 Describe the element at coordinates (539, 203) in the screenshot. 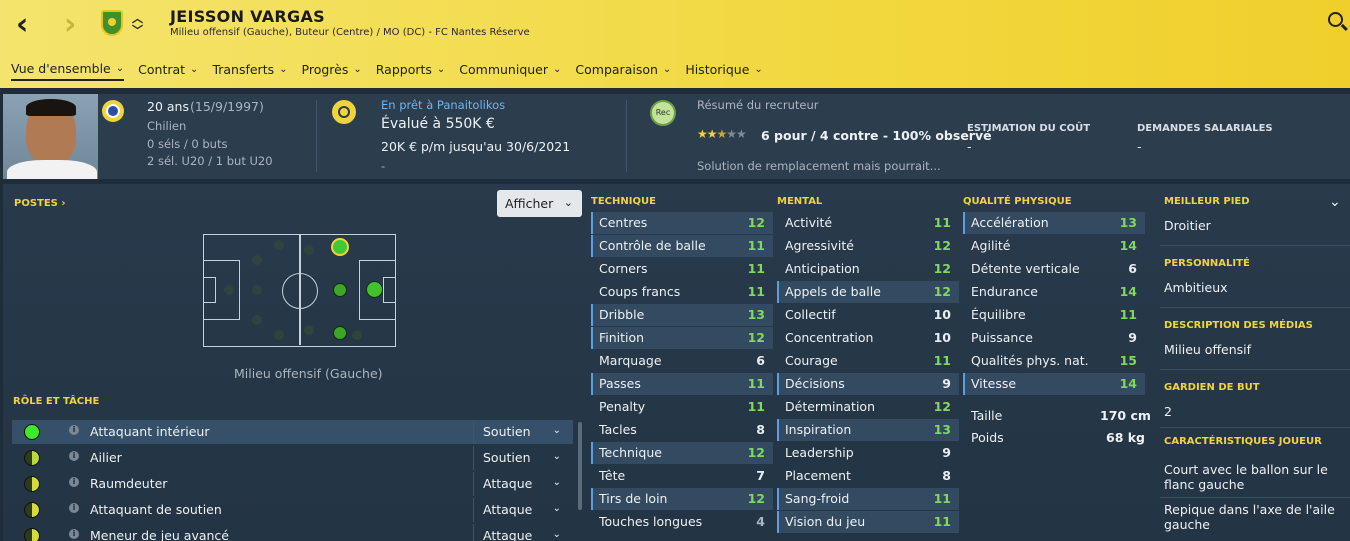

I see `afficher-dropdown: Afficher ⌄` at that location.